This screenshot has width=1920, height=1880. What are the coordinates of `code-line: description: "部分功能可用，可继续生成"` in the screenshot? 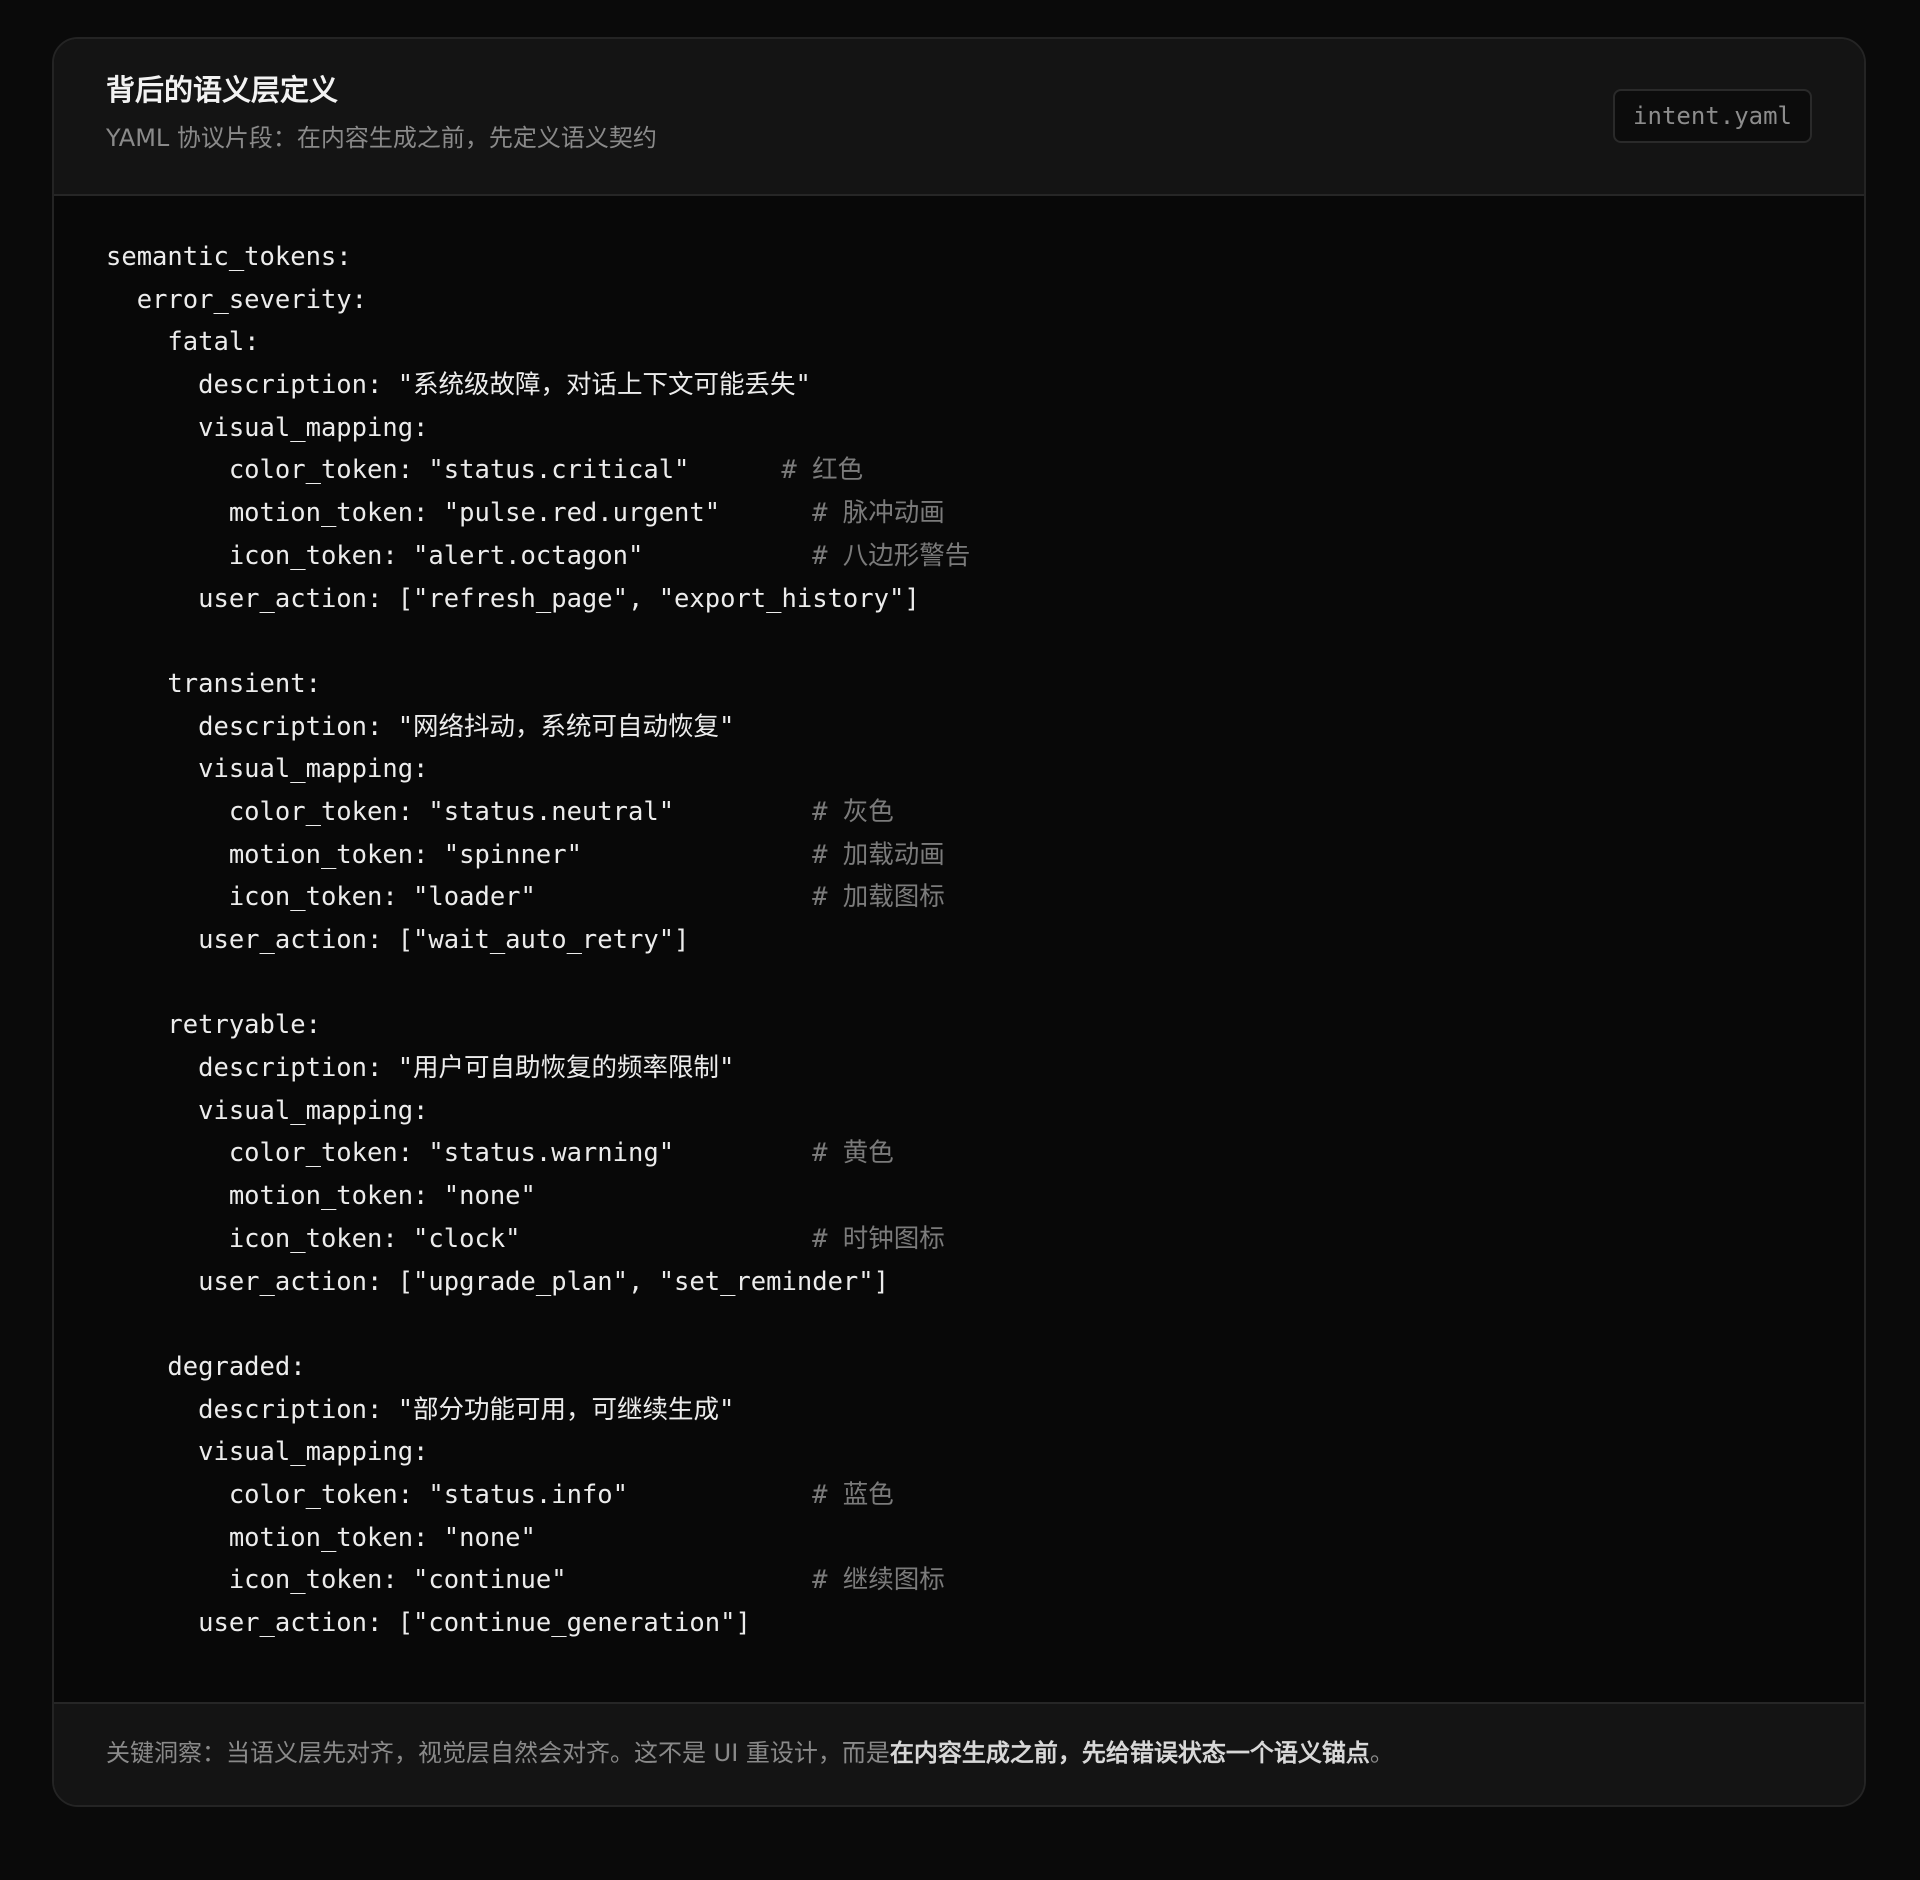 It's located at (513, 1410).